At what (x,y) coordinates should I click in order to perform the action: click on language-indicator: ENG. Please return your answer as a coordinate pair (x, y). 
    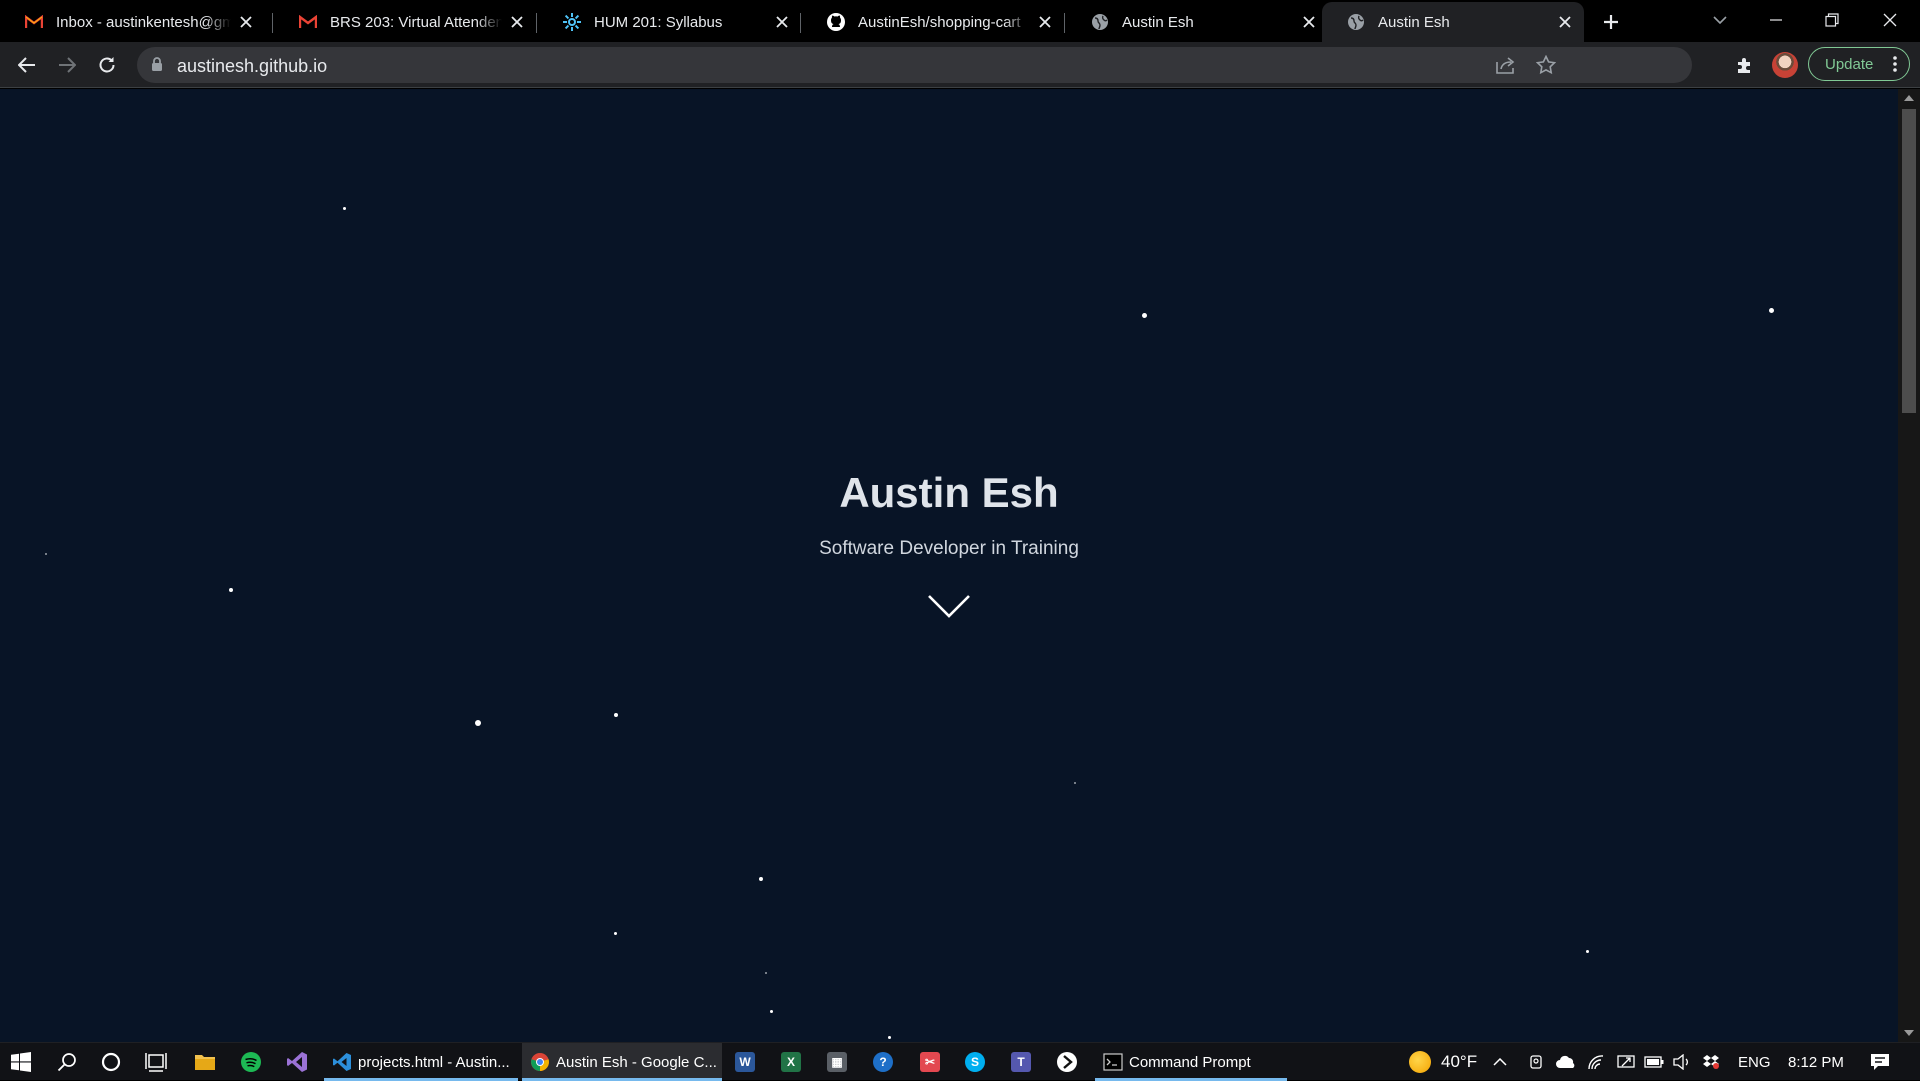
    Looking at the image, I should click on (1754, 1062).